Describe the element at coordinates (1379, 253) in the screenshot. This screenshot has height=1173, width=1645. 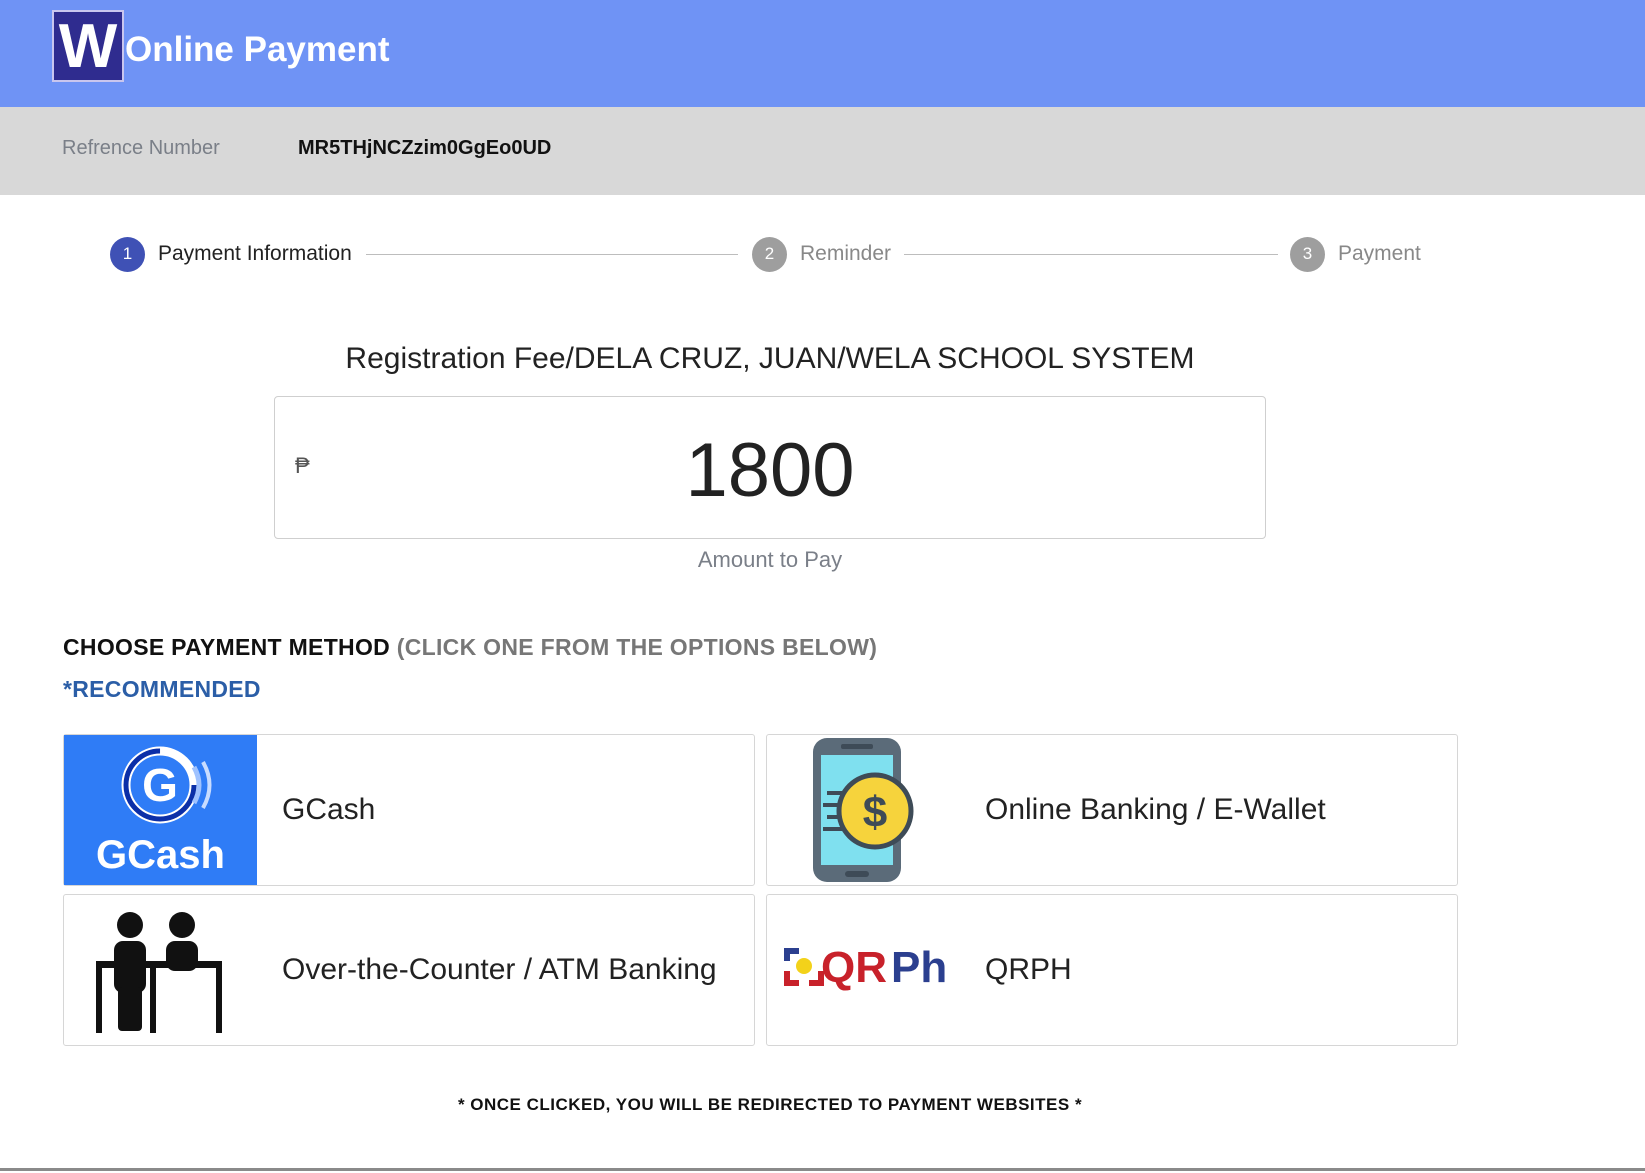
I see `step-label: Payment` at that location.